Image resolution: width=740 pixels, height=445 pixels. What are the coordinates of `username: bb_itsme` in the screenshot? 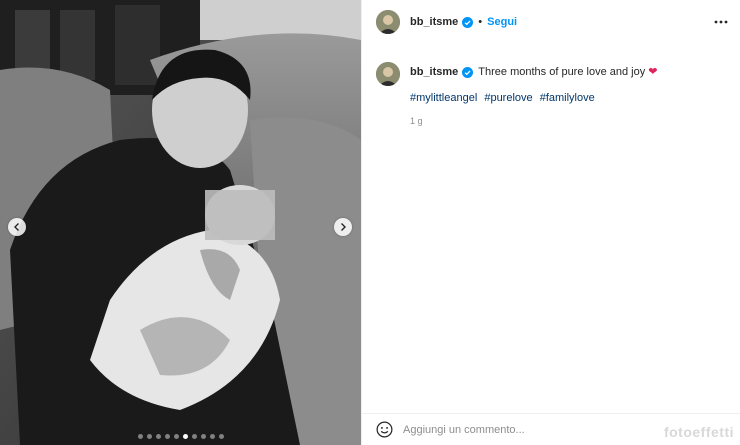 It's located at (434, 22).